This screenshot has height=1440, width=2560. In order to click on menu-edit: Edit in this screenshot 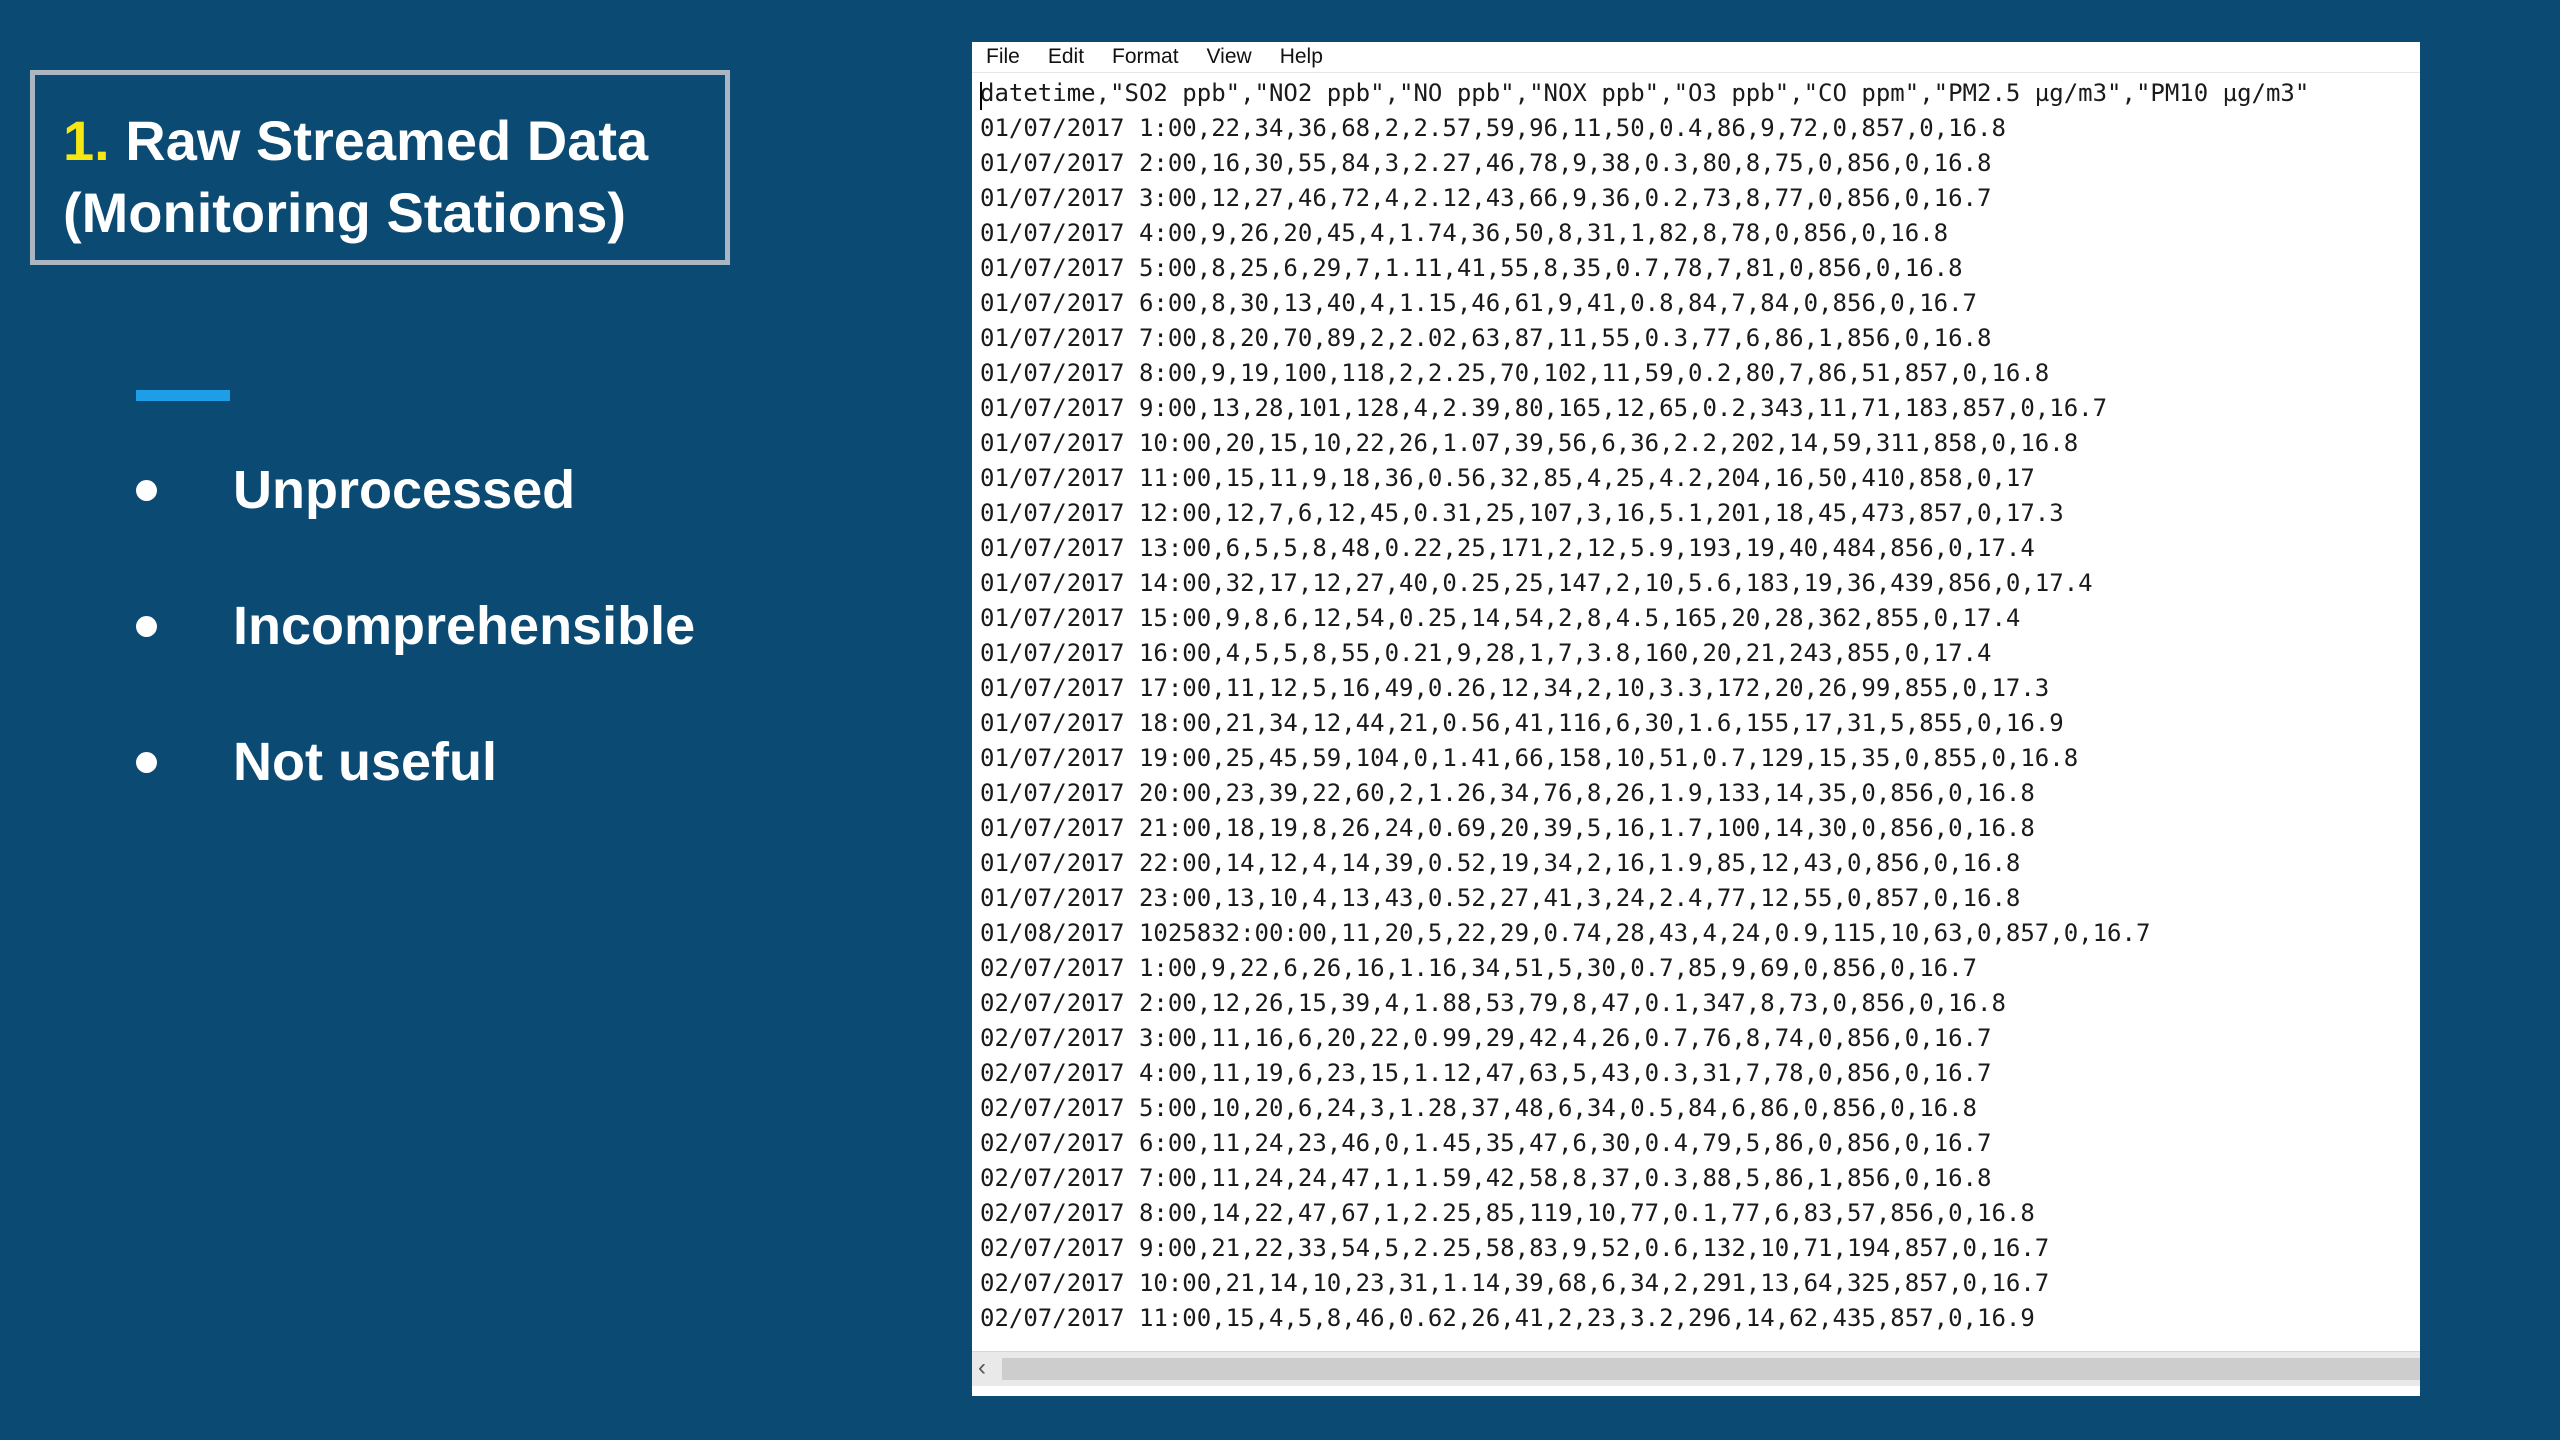, I will do `click(1066, 57)`.